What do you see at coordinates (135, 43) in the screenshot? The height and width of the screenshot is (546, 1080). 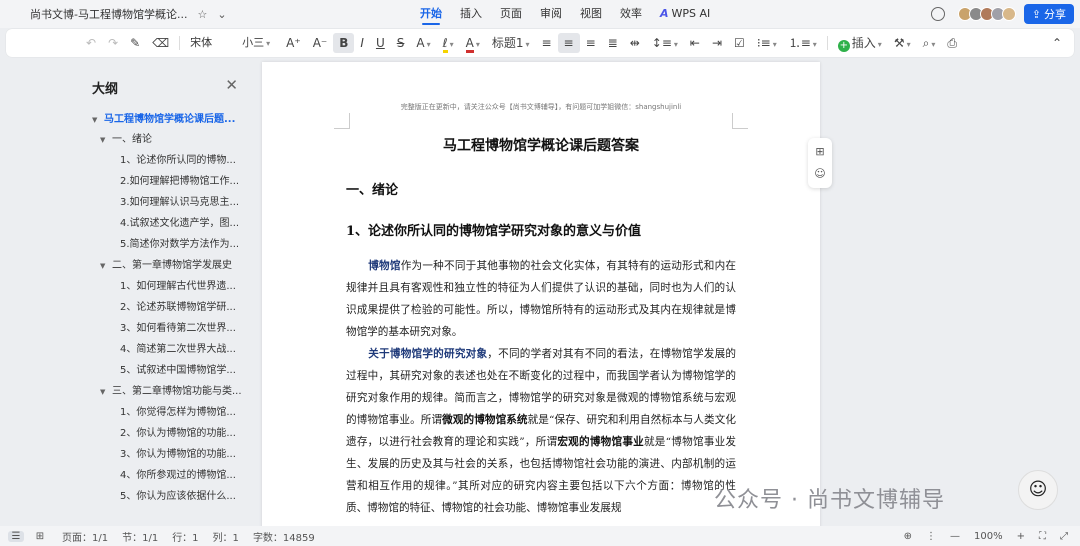 I see `format-painter-icon: ✎` at bounding box center [135, 43].